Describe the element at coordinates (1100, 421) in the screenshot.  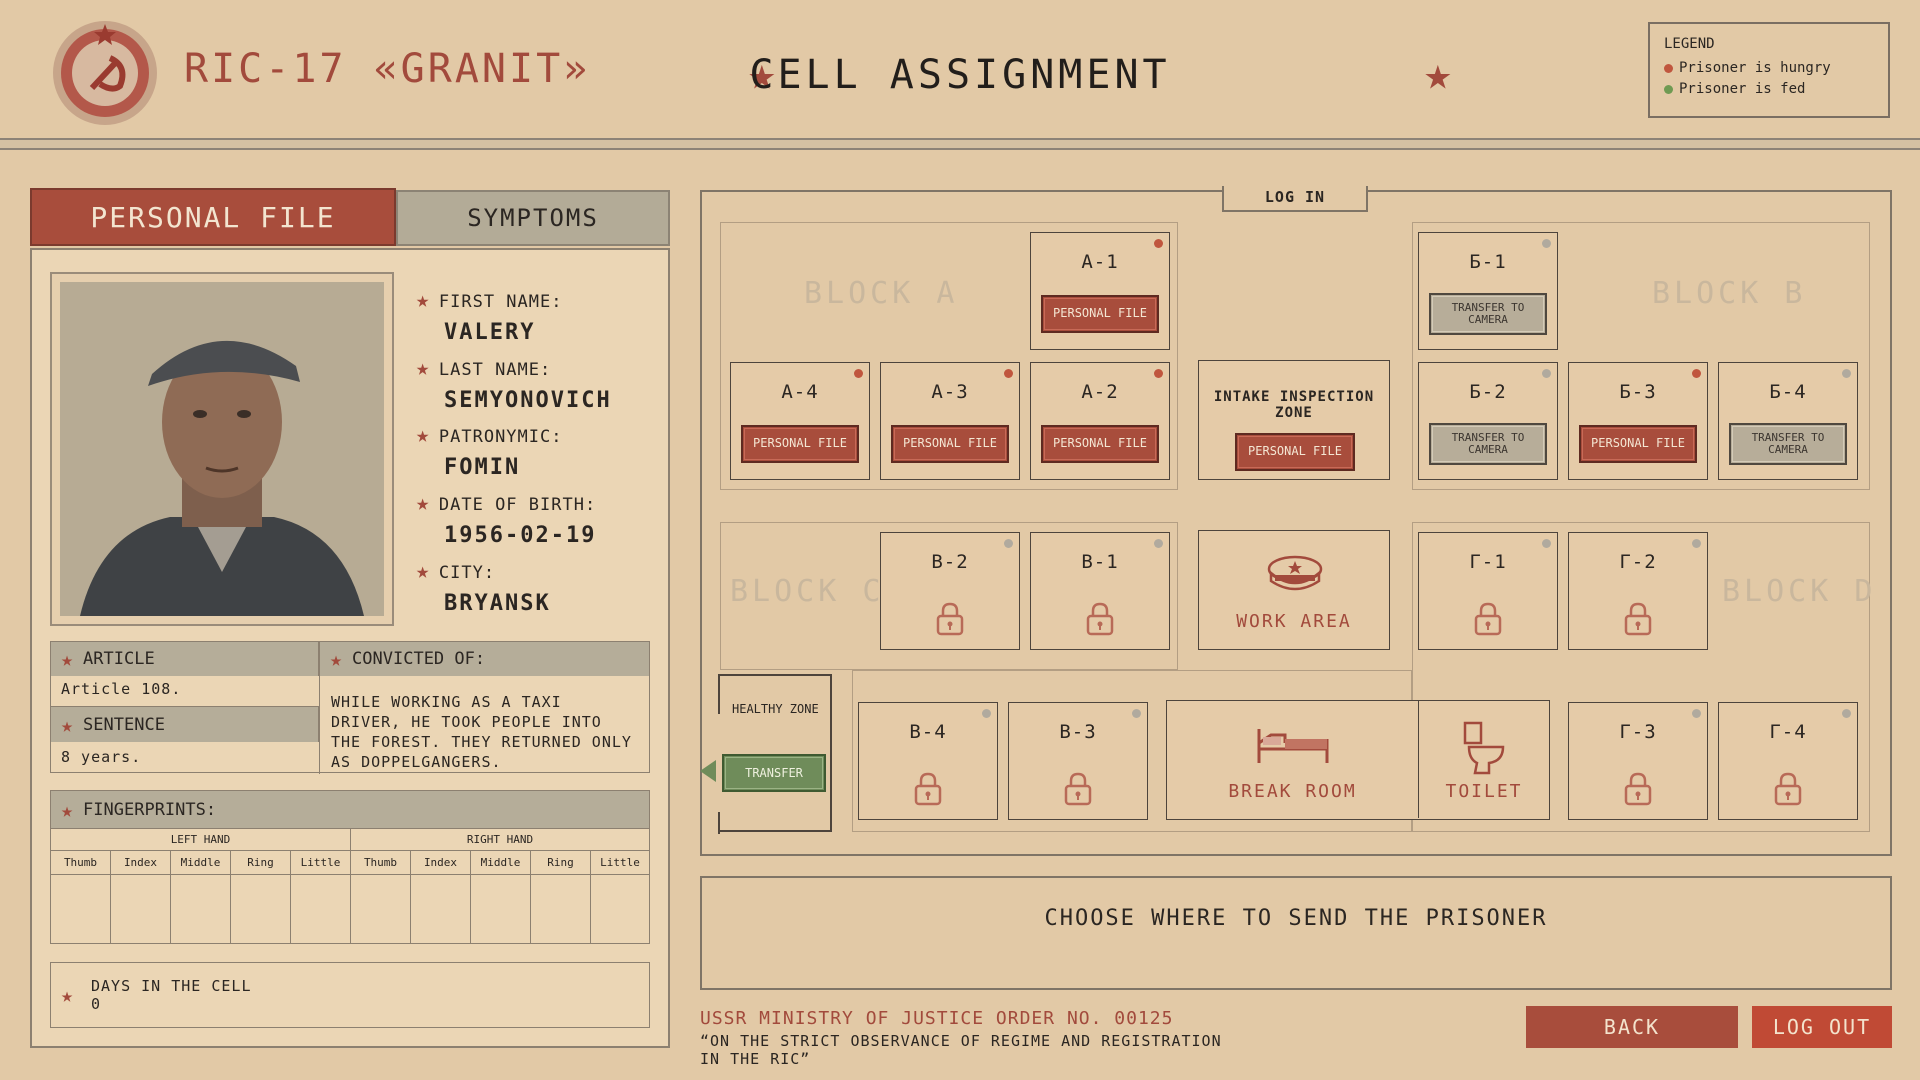
I see `cell-a2: A-2 PERSONAL FILE` at that location.